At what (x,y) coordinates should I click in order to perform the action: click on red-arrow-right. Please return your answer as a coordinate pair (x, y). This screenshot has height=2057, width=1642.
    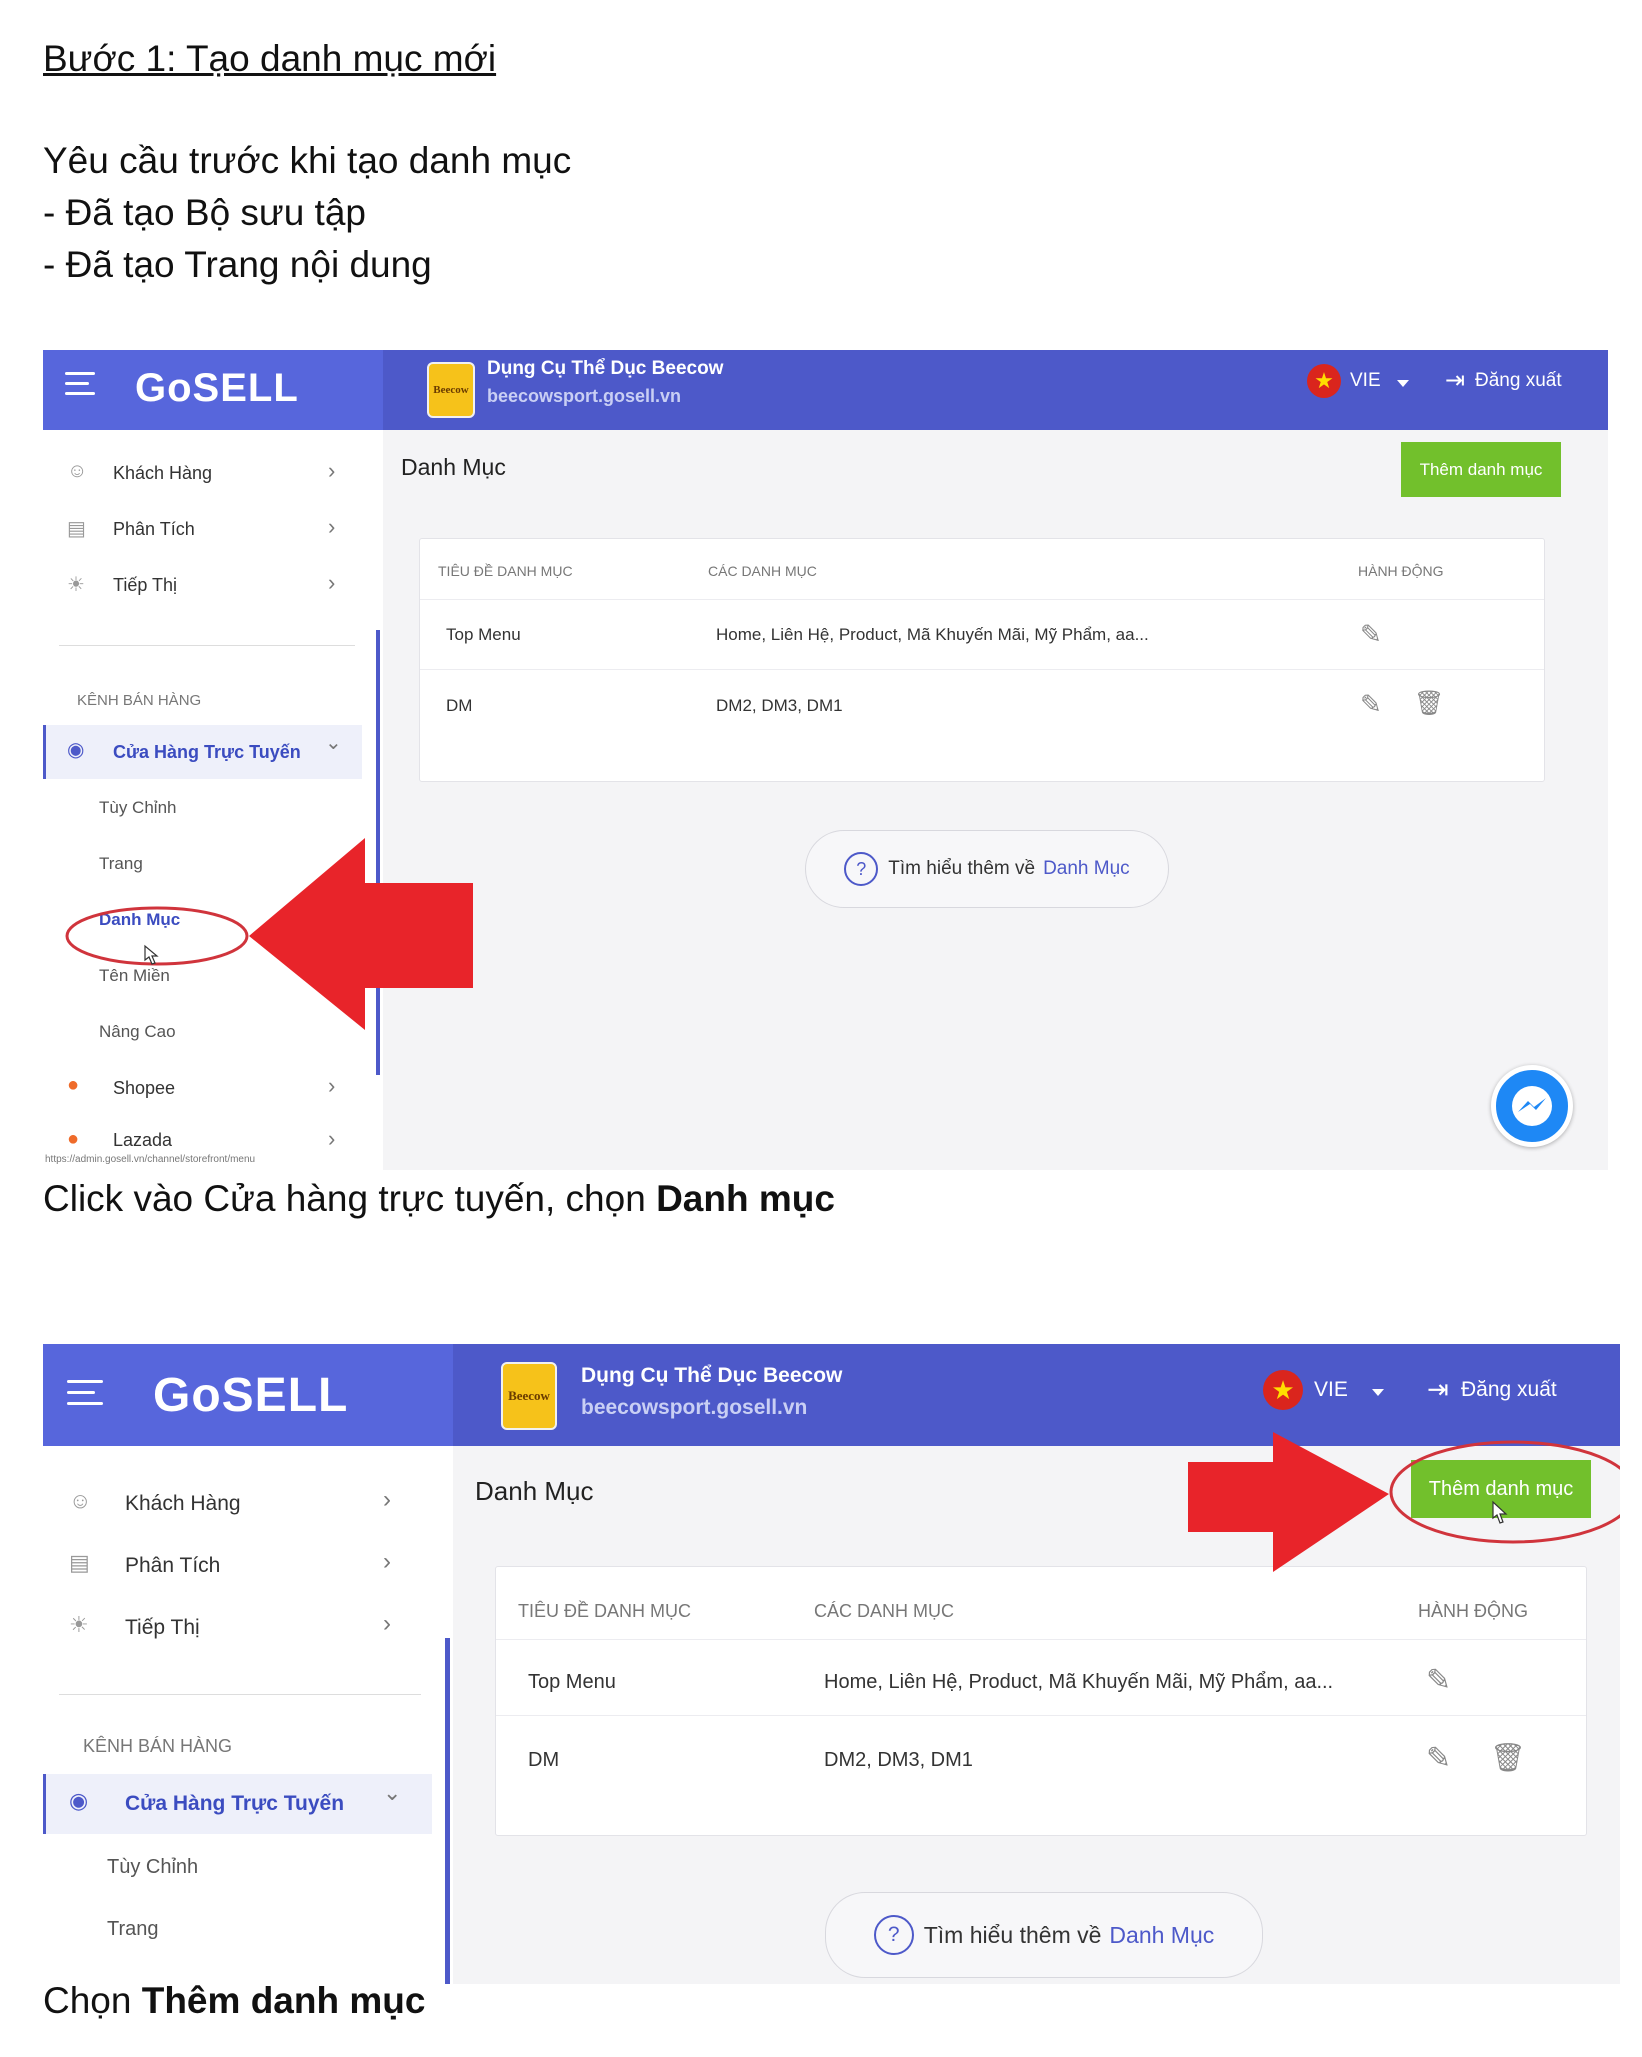
    Looking at the image, I should click on (1288, 1502).